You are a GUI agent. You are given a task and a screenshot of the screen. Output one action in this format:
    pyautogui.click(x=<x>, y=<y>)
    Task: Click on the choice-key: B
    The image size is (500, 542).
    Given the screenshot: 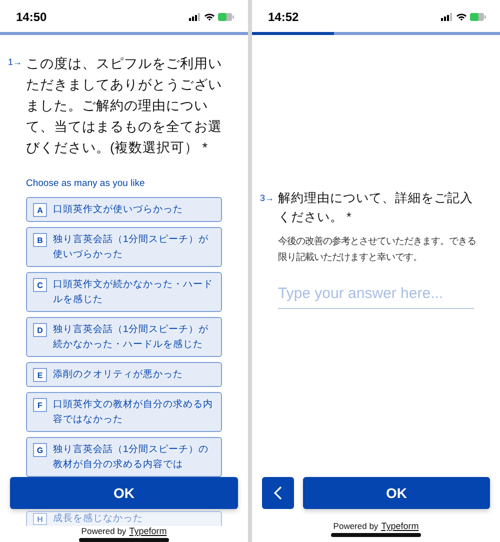 What is the action you would take?
    pyautogui.click(x=40, y=240)
    